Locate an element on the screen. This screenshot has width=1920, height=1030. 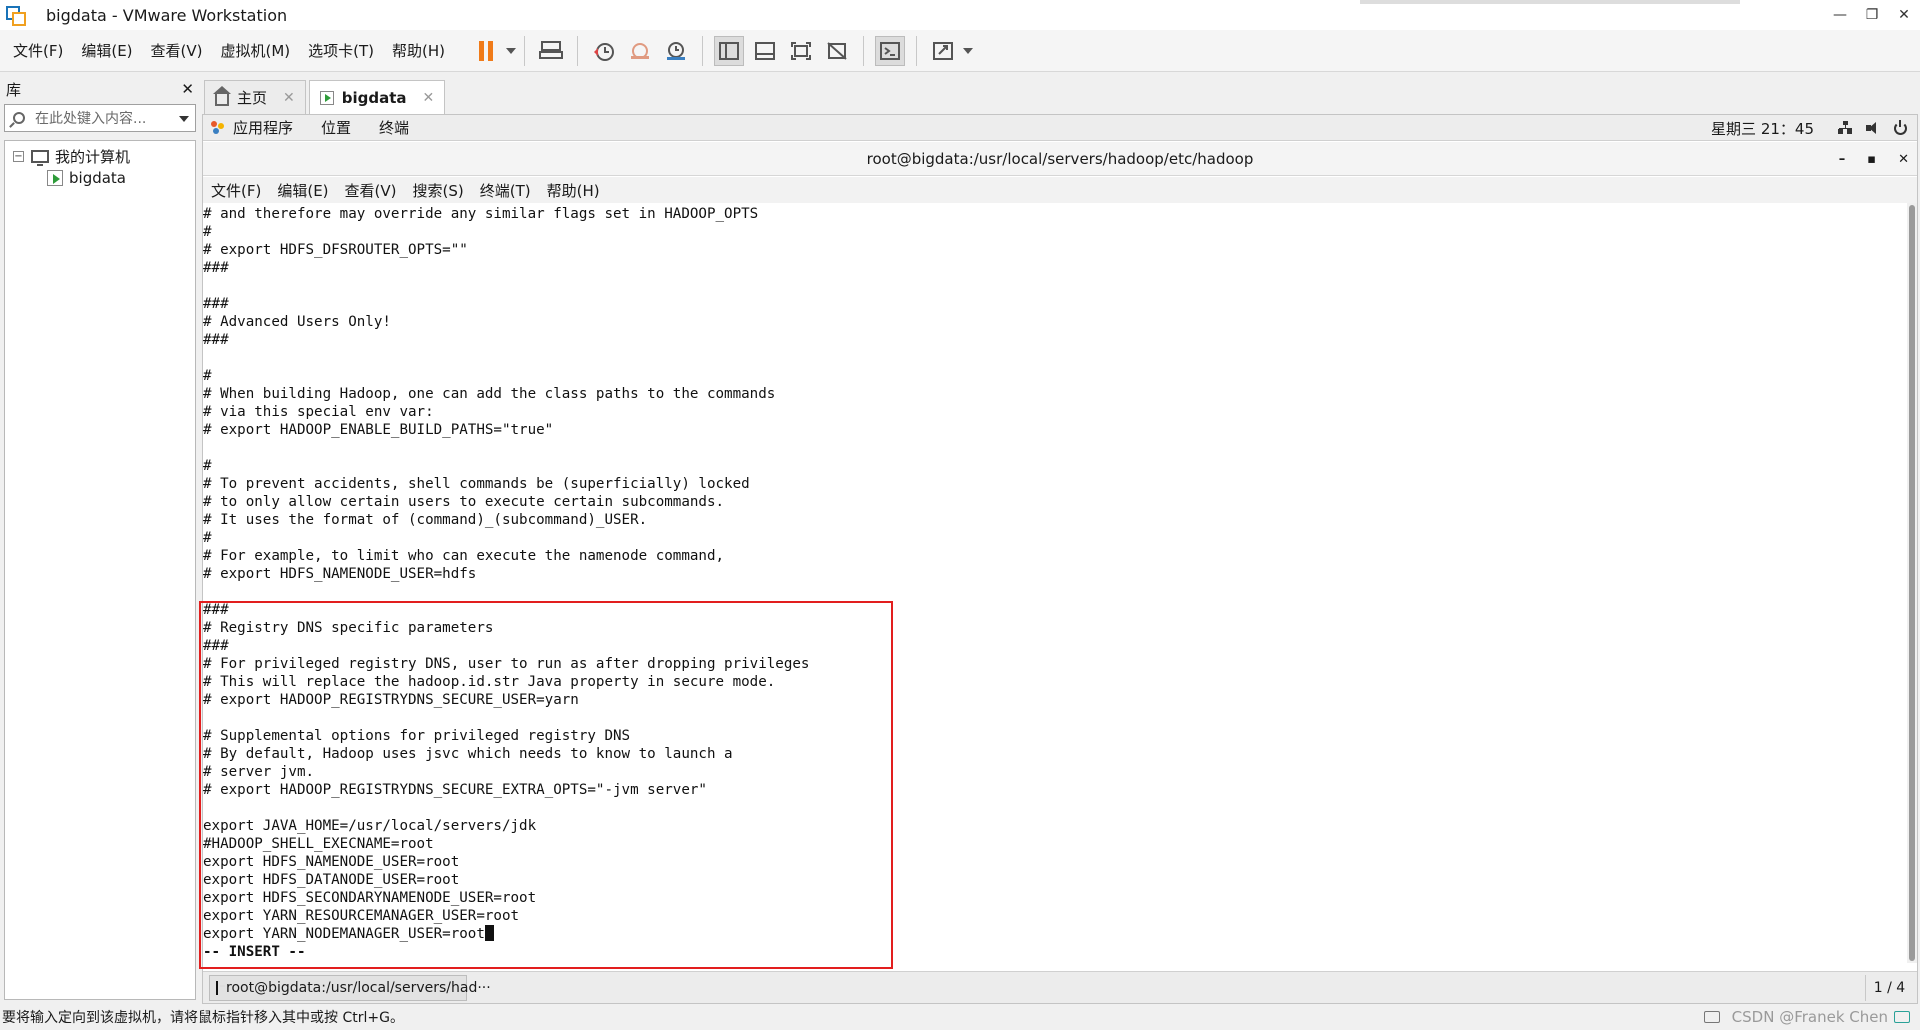
tab-bigdata: bigdata ✕ is located at coordinates (377, 97).